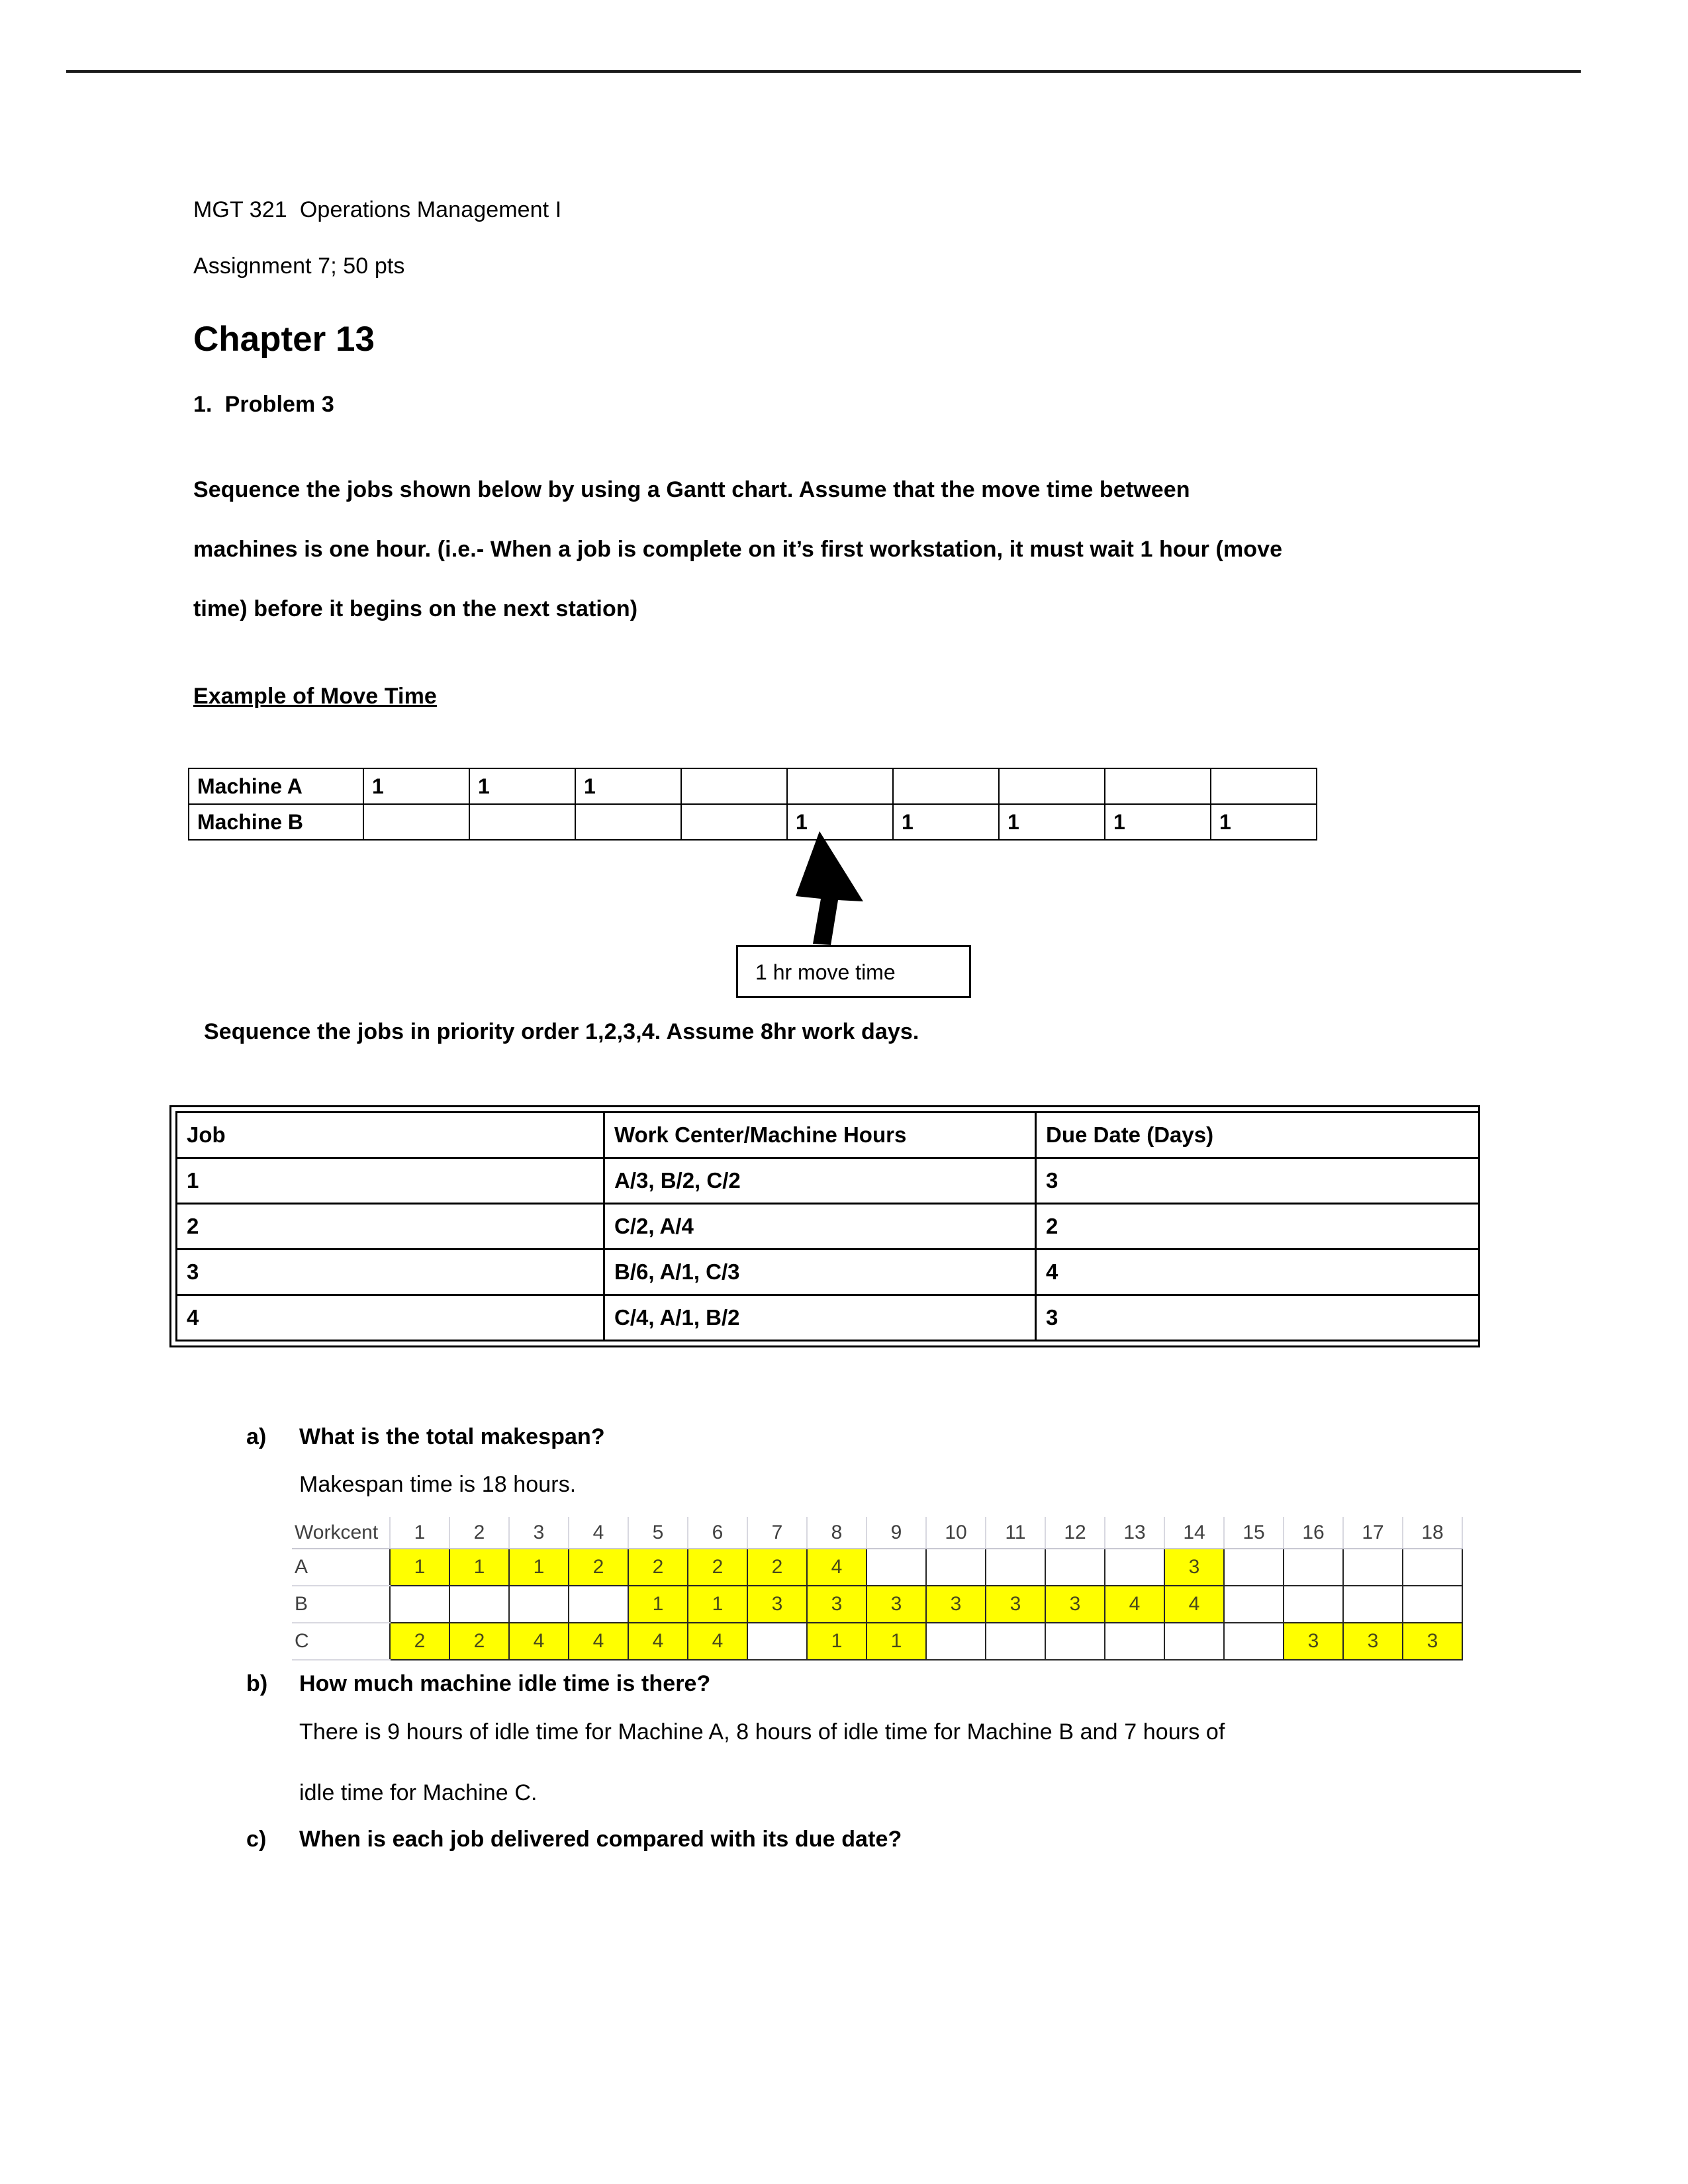 The width and height of the screenshot is (1688, 2184). What do you see at coordinates (1257, 1318) in the screenshot?
I see `job-due-date: 3` at bounding box center [1257, 1318].